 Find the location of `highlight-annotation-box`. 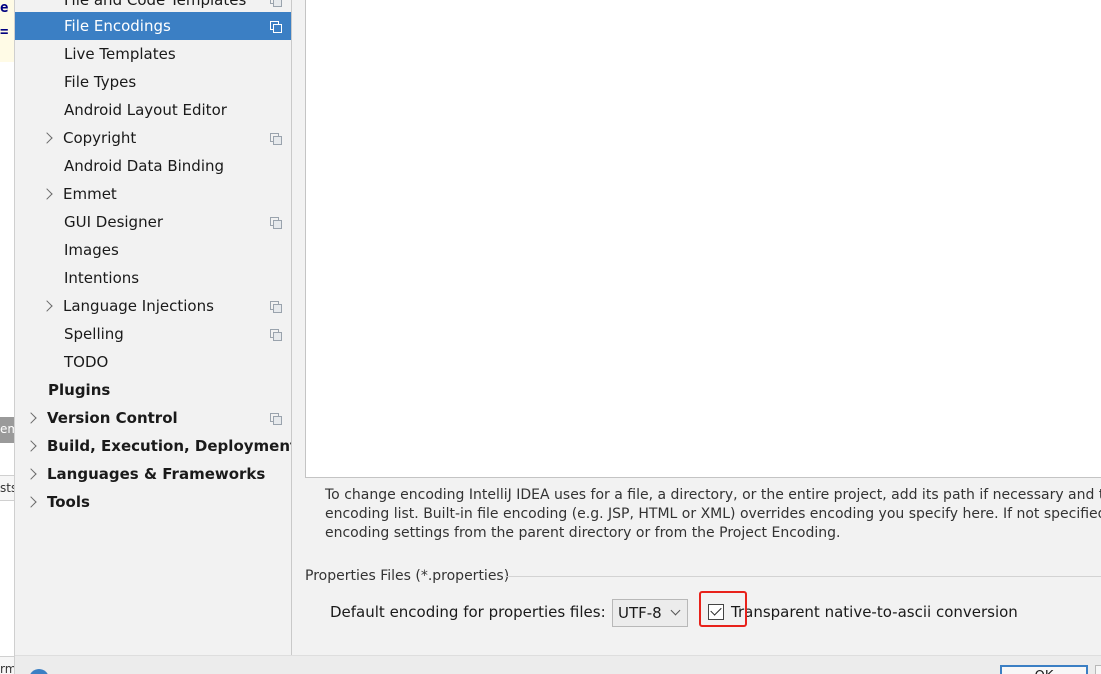

highlight-annotation-box is located at coordinates (723, 609).